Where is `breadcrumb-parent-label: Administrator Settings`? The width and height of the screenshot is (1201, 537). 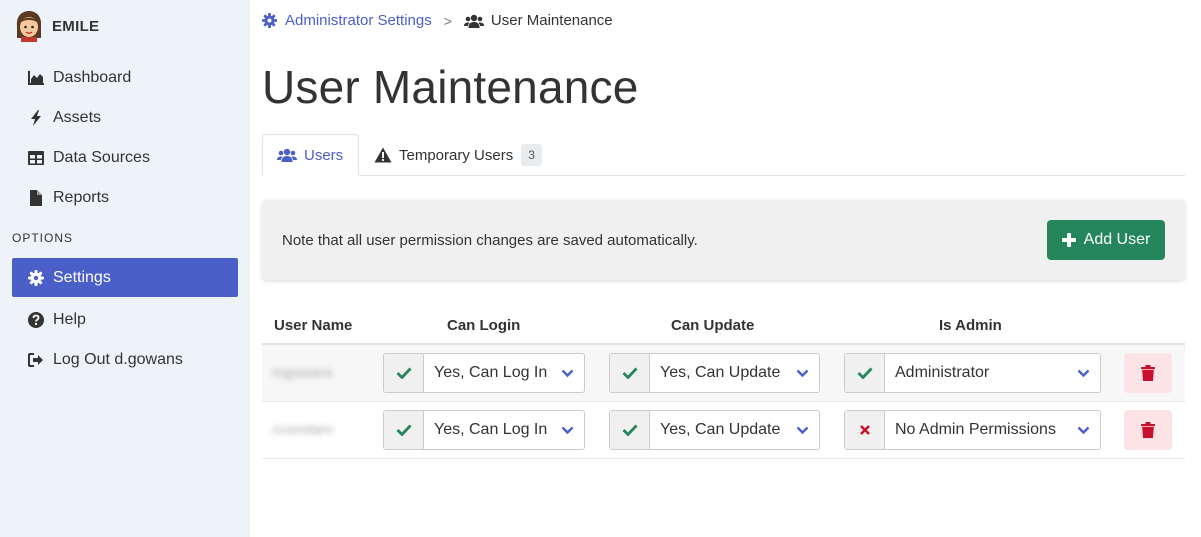 breadcrumb-parent-label: Administrator Settings is located at coordinates (358, 20).